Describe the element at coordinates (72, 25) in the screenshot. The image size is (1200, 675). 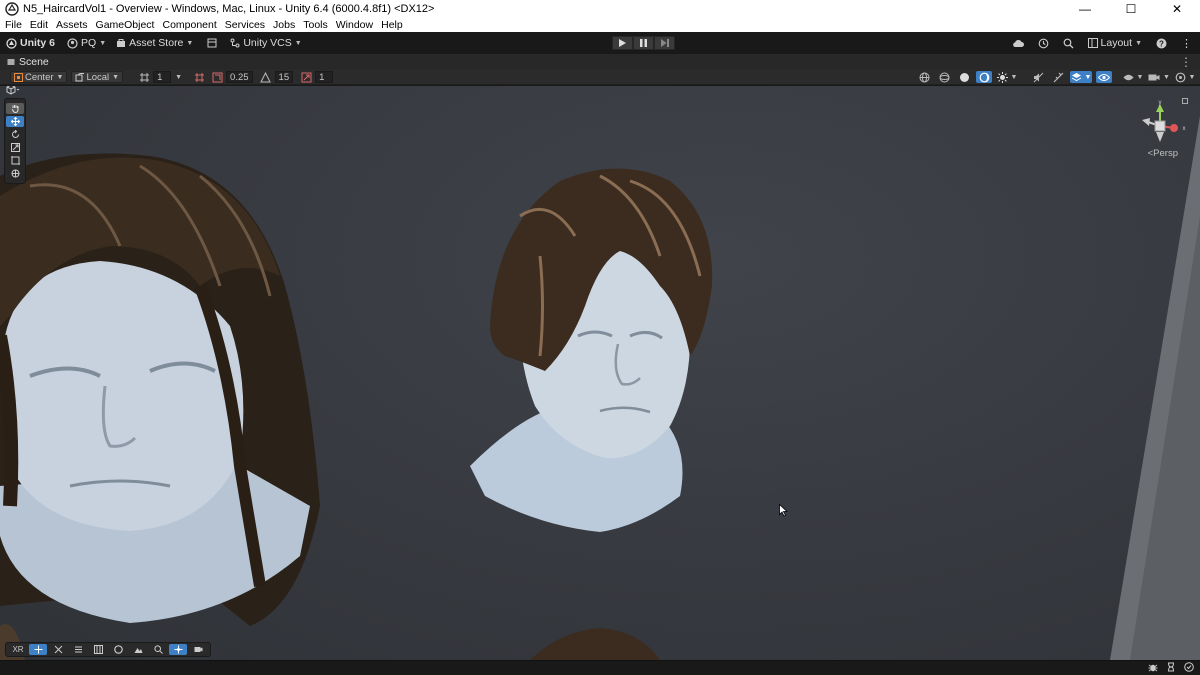
I see `menu-assets: Assets` at that location.